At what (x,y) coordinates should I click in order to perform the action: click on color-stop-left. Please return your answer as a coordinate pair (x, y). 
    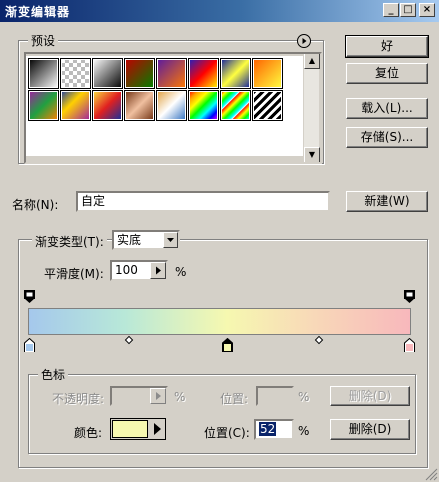
    Looking at the image, I should click on (29, 345).